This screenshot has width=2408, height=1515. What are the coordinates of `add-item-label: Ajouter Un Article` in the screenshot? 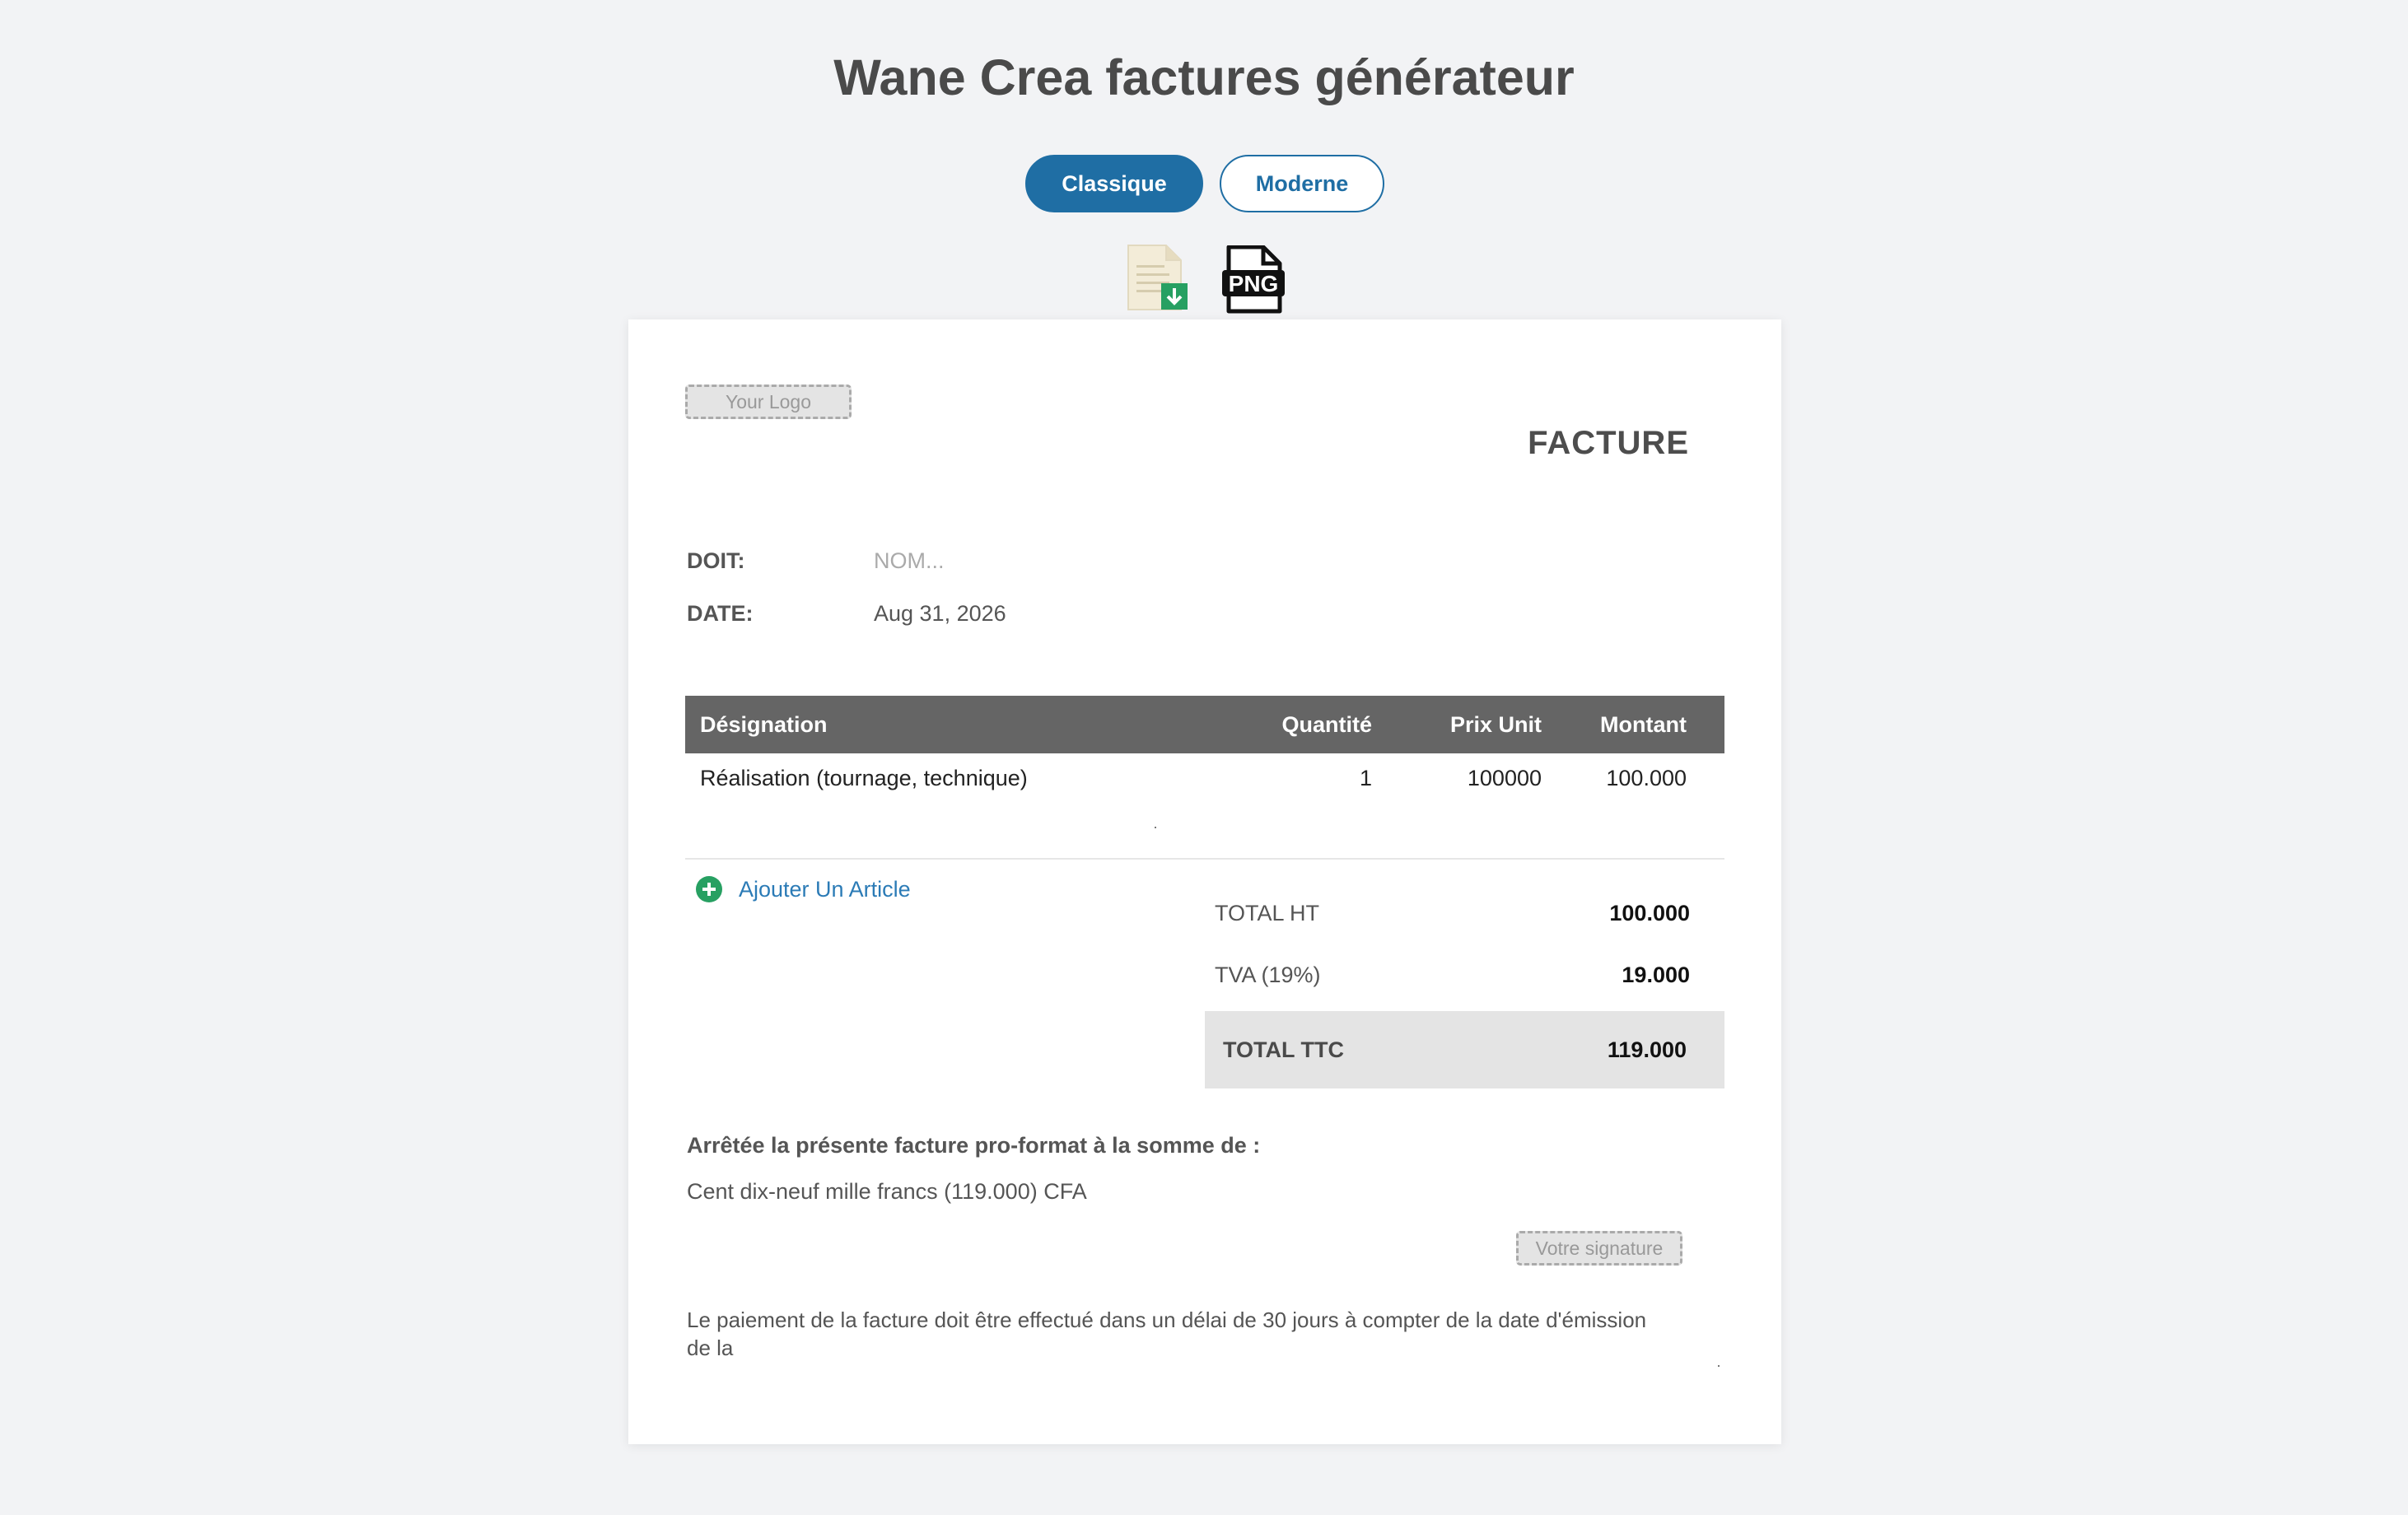 It's located at (825, 889).